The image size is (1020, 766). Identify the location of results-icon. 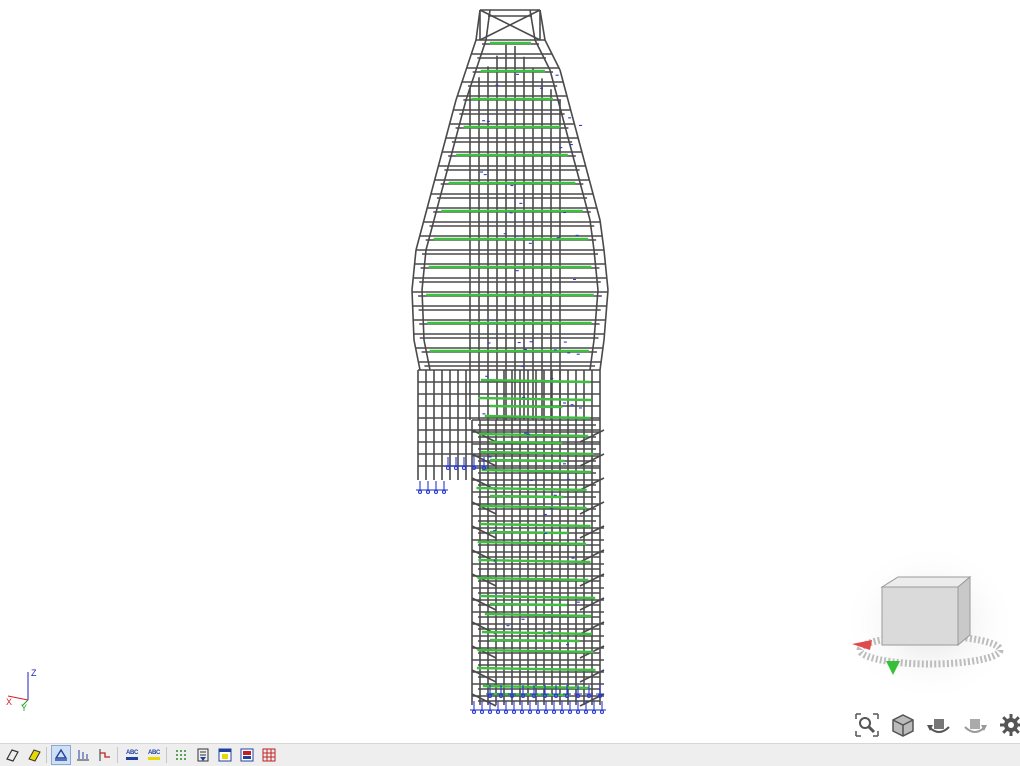
(105, 755).